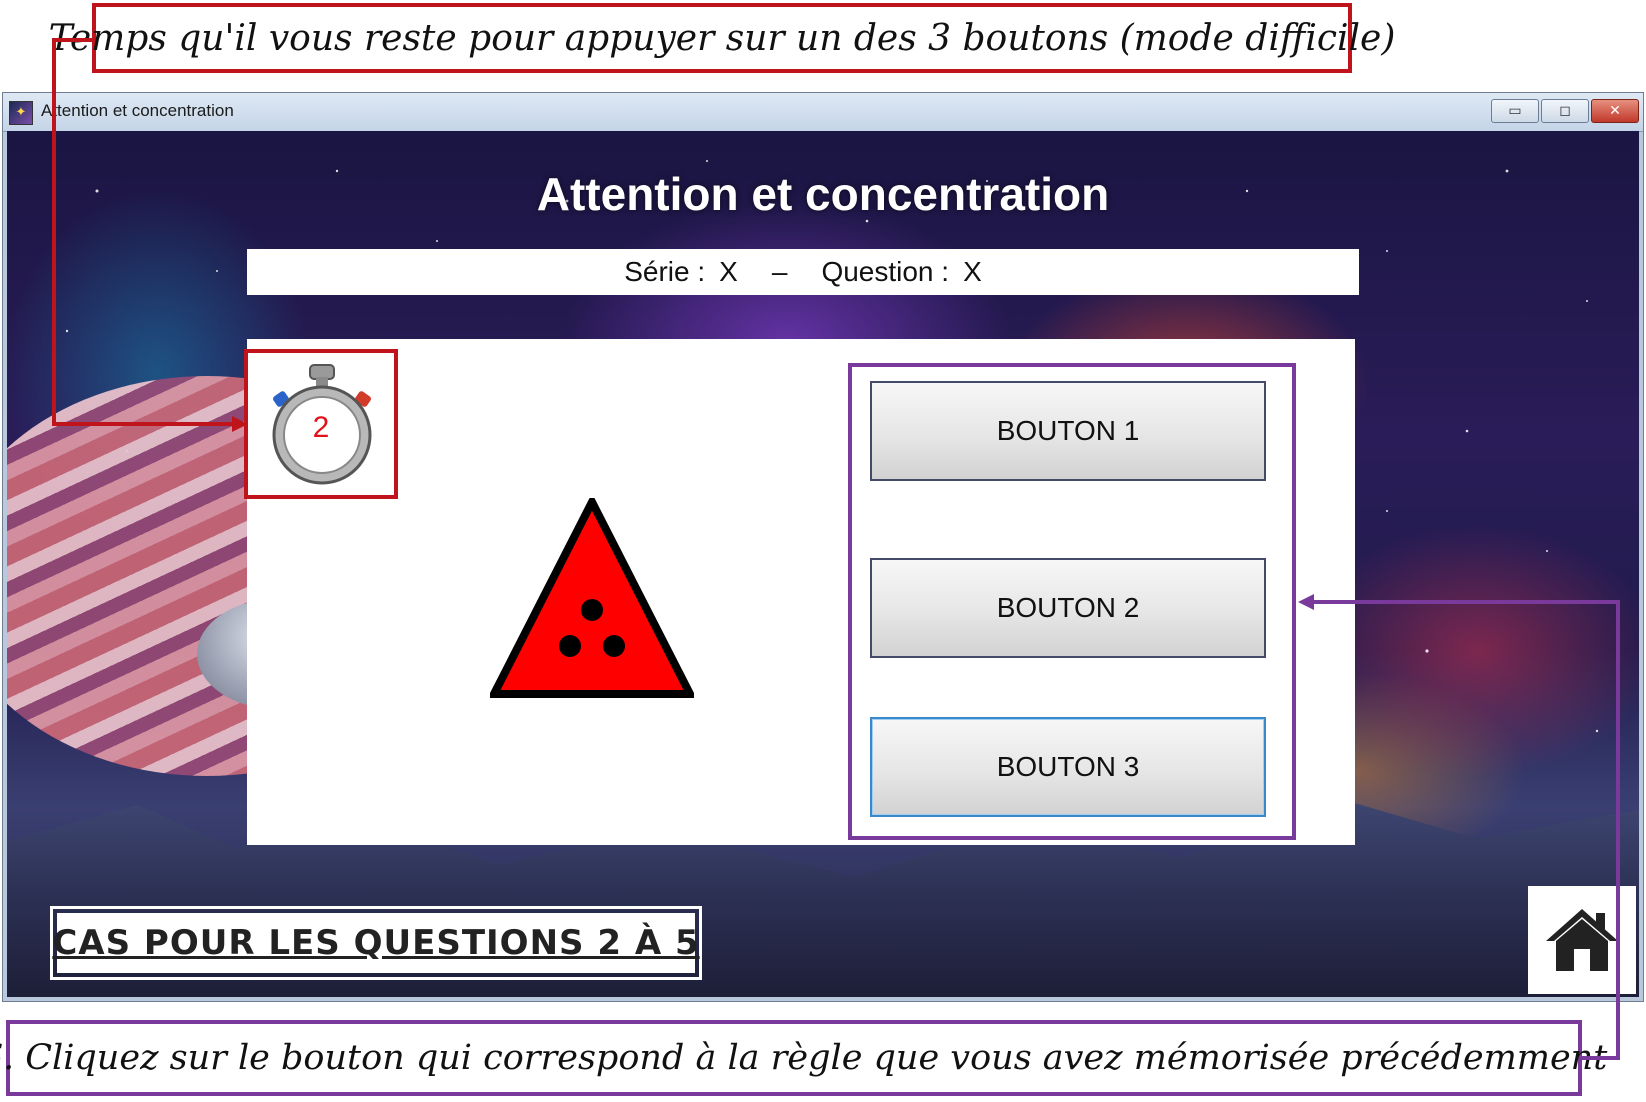 The image size is (1646, 1102). I want to click on series-label: Série :, so click(665, 271).